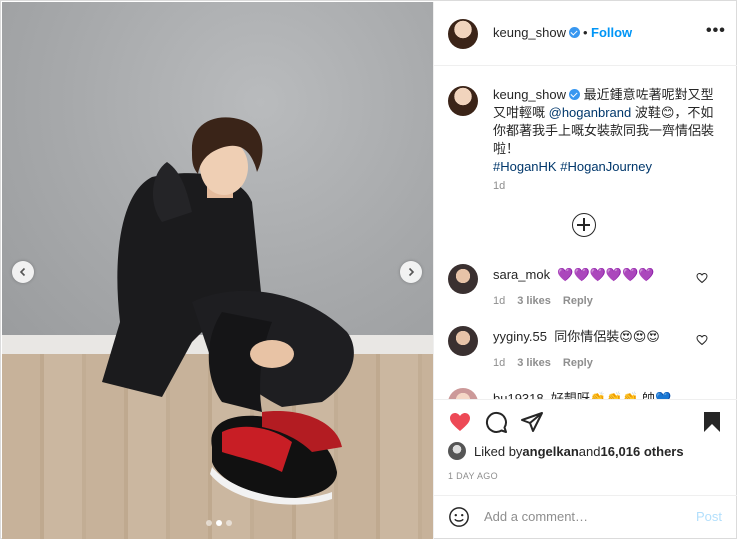  What do you see at coordinates (463, 101) in the screenshot?
I see `caption-author-avatar` at bounding box center [463, 101].